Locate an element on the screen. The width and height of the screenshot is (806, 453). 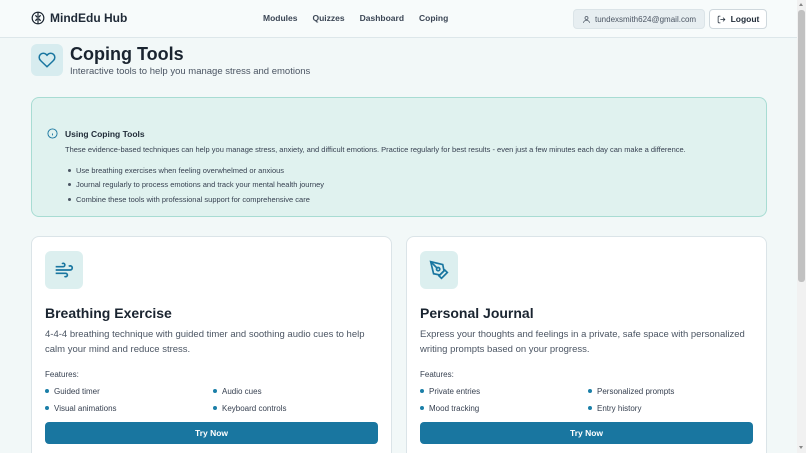
nav-links: Modules Quizzes Dashboard Coping is located at coordinates (355, 18).